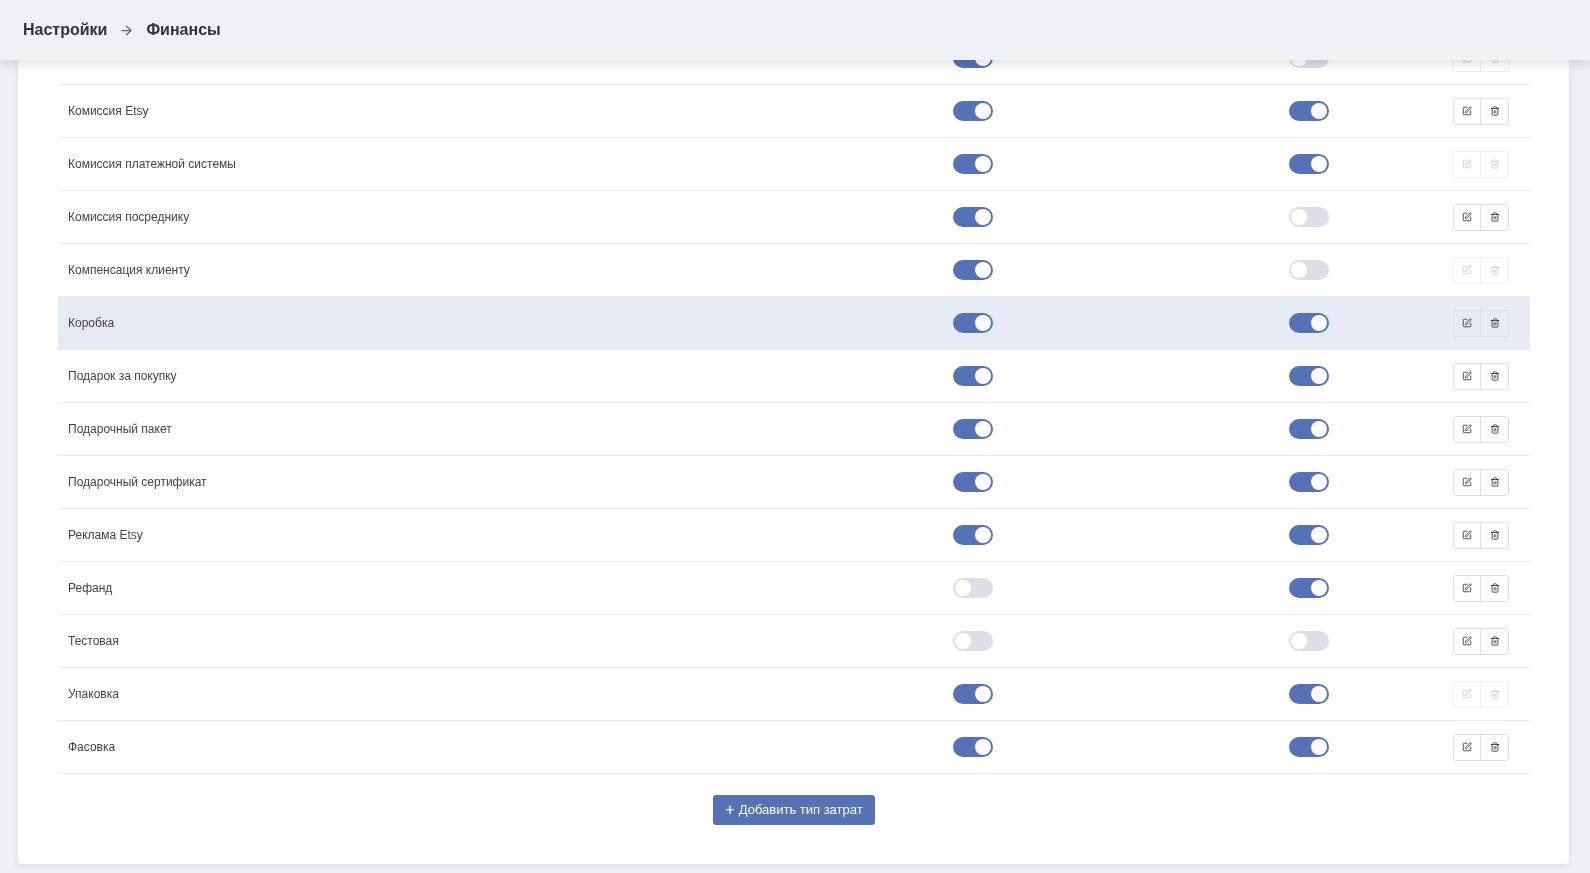 The image size is (1590, 873). Describe the element at coordinates (93, 641) in the screenshot. I see `expense-type-name: Тестовая` at that location.